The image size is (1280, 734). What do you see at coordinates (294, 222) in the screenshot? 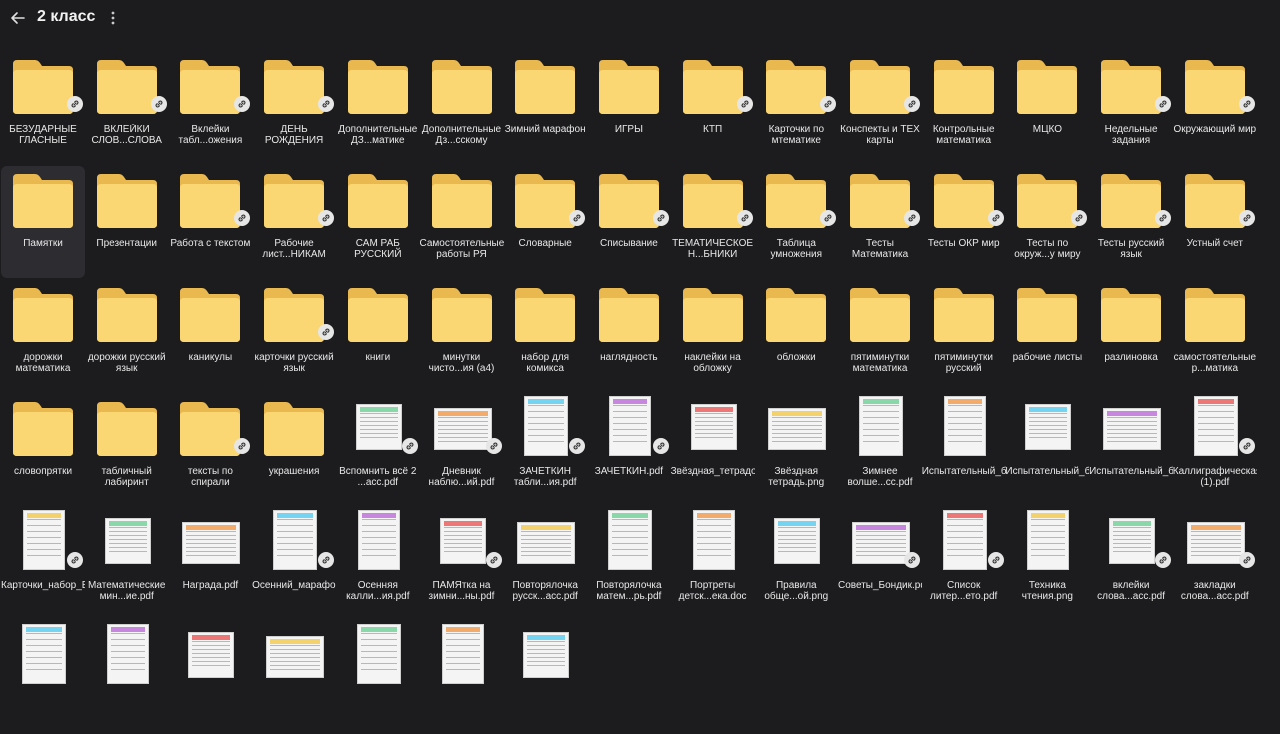
I see `folder-item: Рабочие лист...НИКАМ` at bounding box center [294, 222].